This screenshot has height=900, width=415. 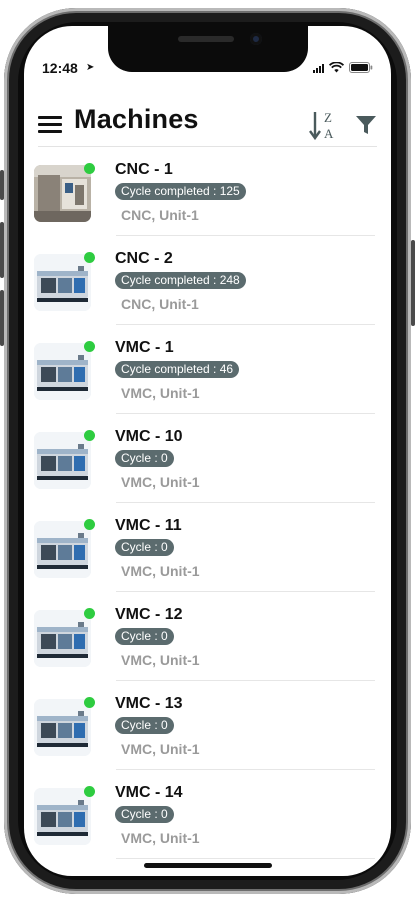 What do you see at coordinates (2, 318) in the screenshot?
I see `volume-down-button` at bounding box center [2, 318].